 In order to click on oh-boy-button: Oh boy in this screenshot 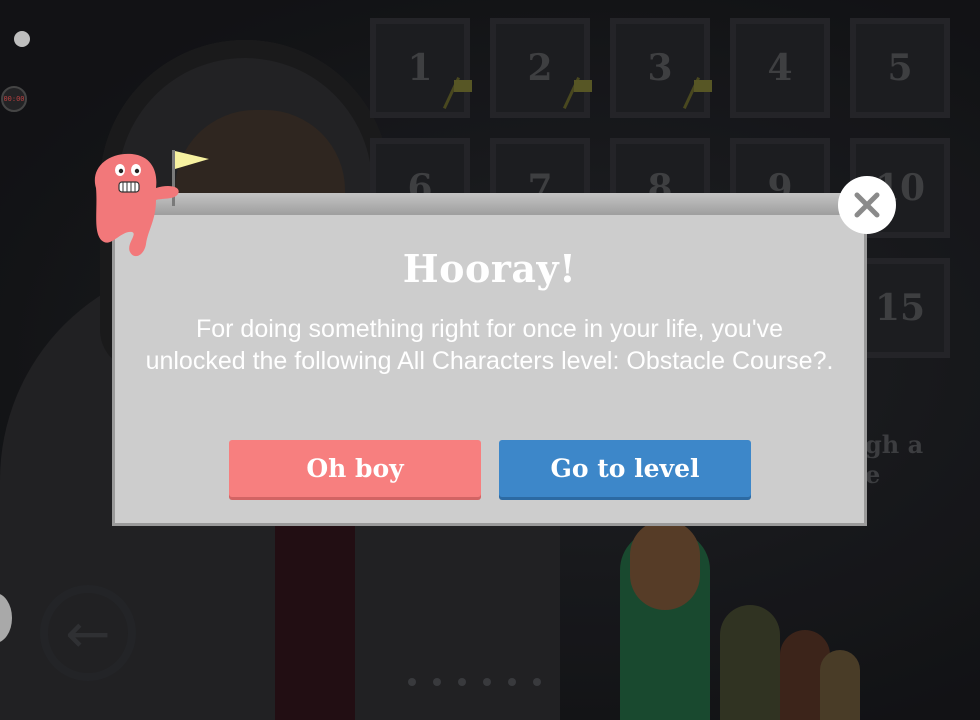, I will do `click(355, 468)`.